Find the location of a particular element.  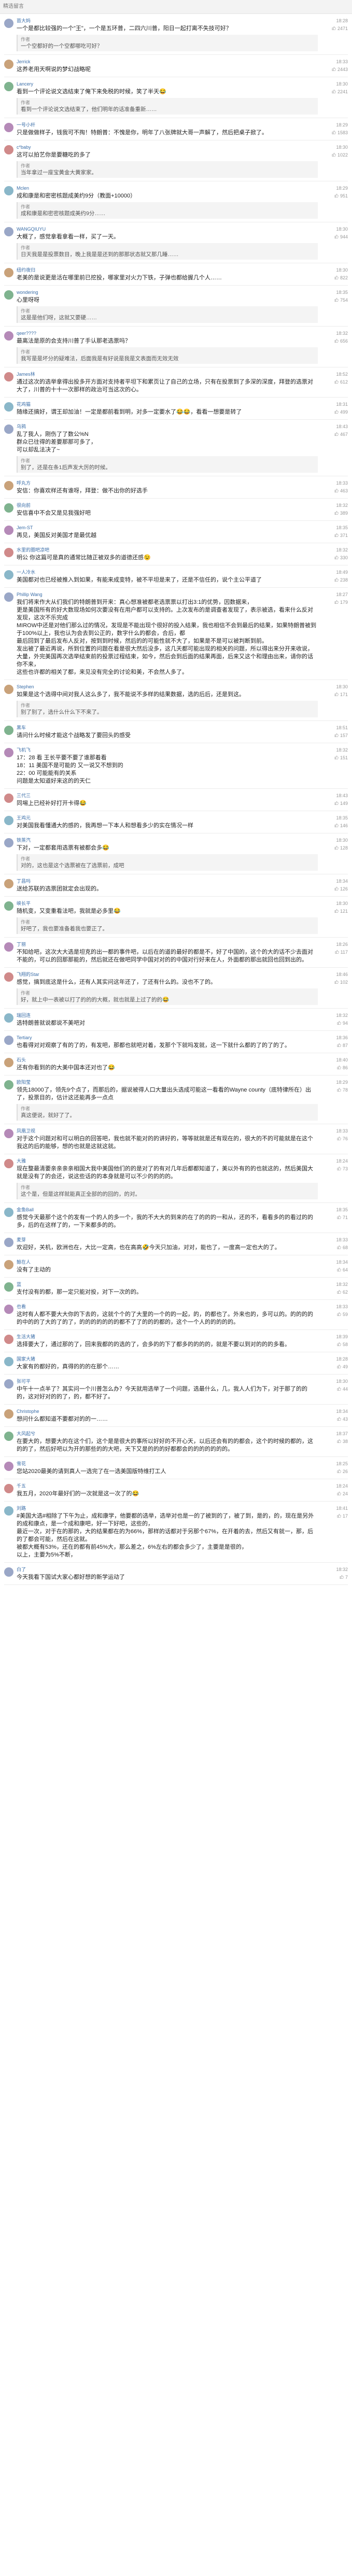

like-button: 59 is located at coordinates (334, 1314).